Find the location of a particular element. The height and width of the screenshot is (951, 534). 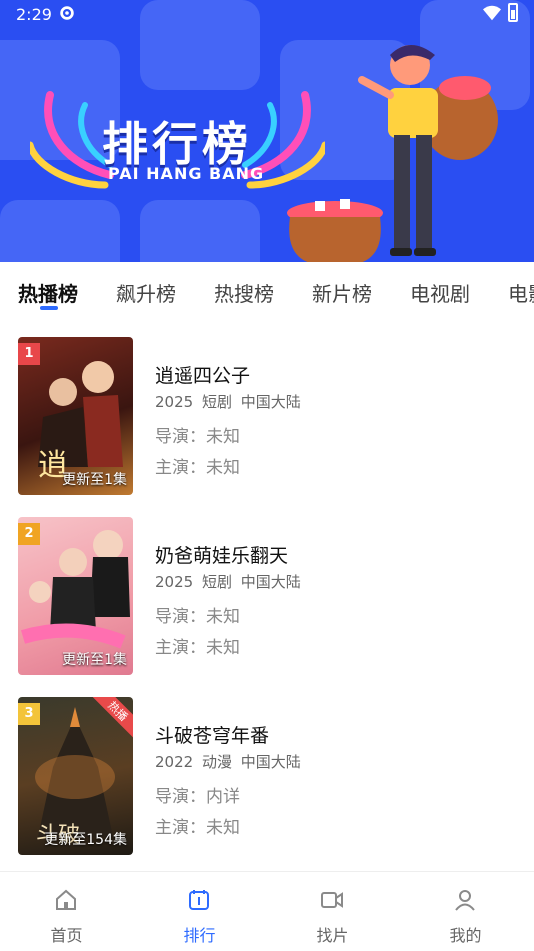

tab-new: 新片榜 is located at coordinates (342, 292).